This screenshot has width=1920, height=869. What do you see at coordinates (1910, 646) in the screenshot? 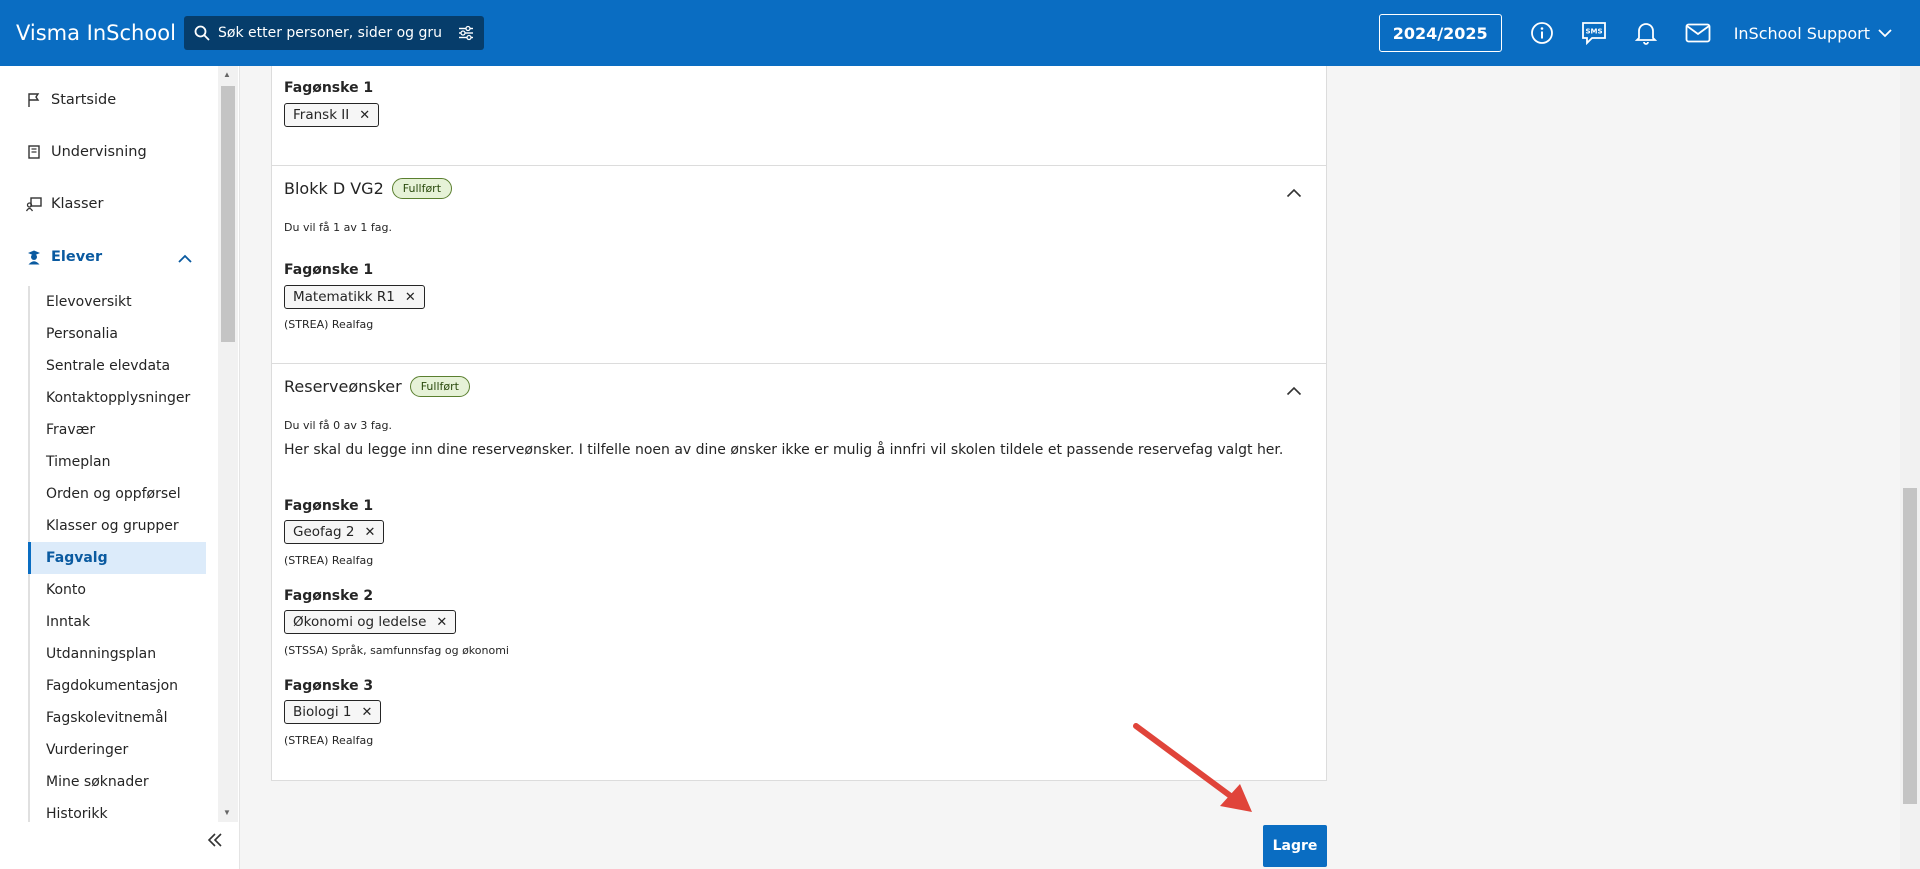
I see `main-scroll-thumb` at bounding box center [1910, 646].